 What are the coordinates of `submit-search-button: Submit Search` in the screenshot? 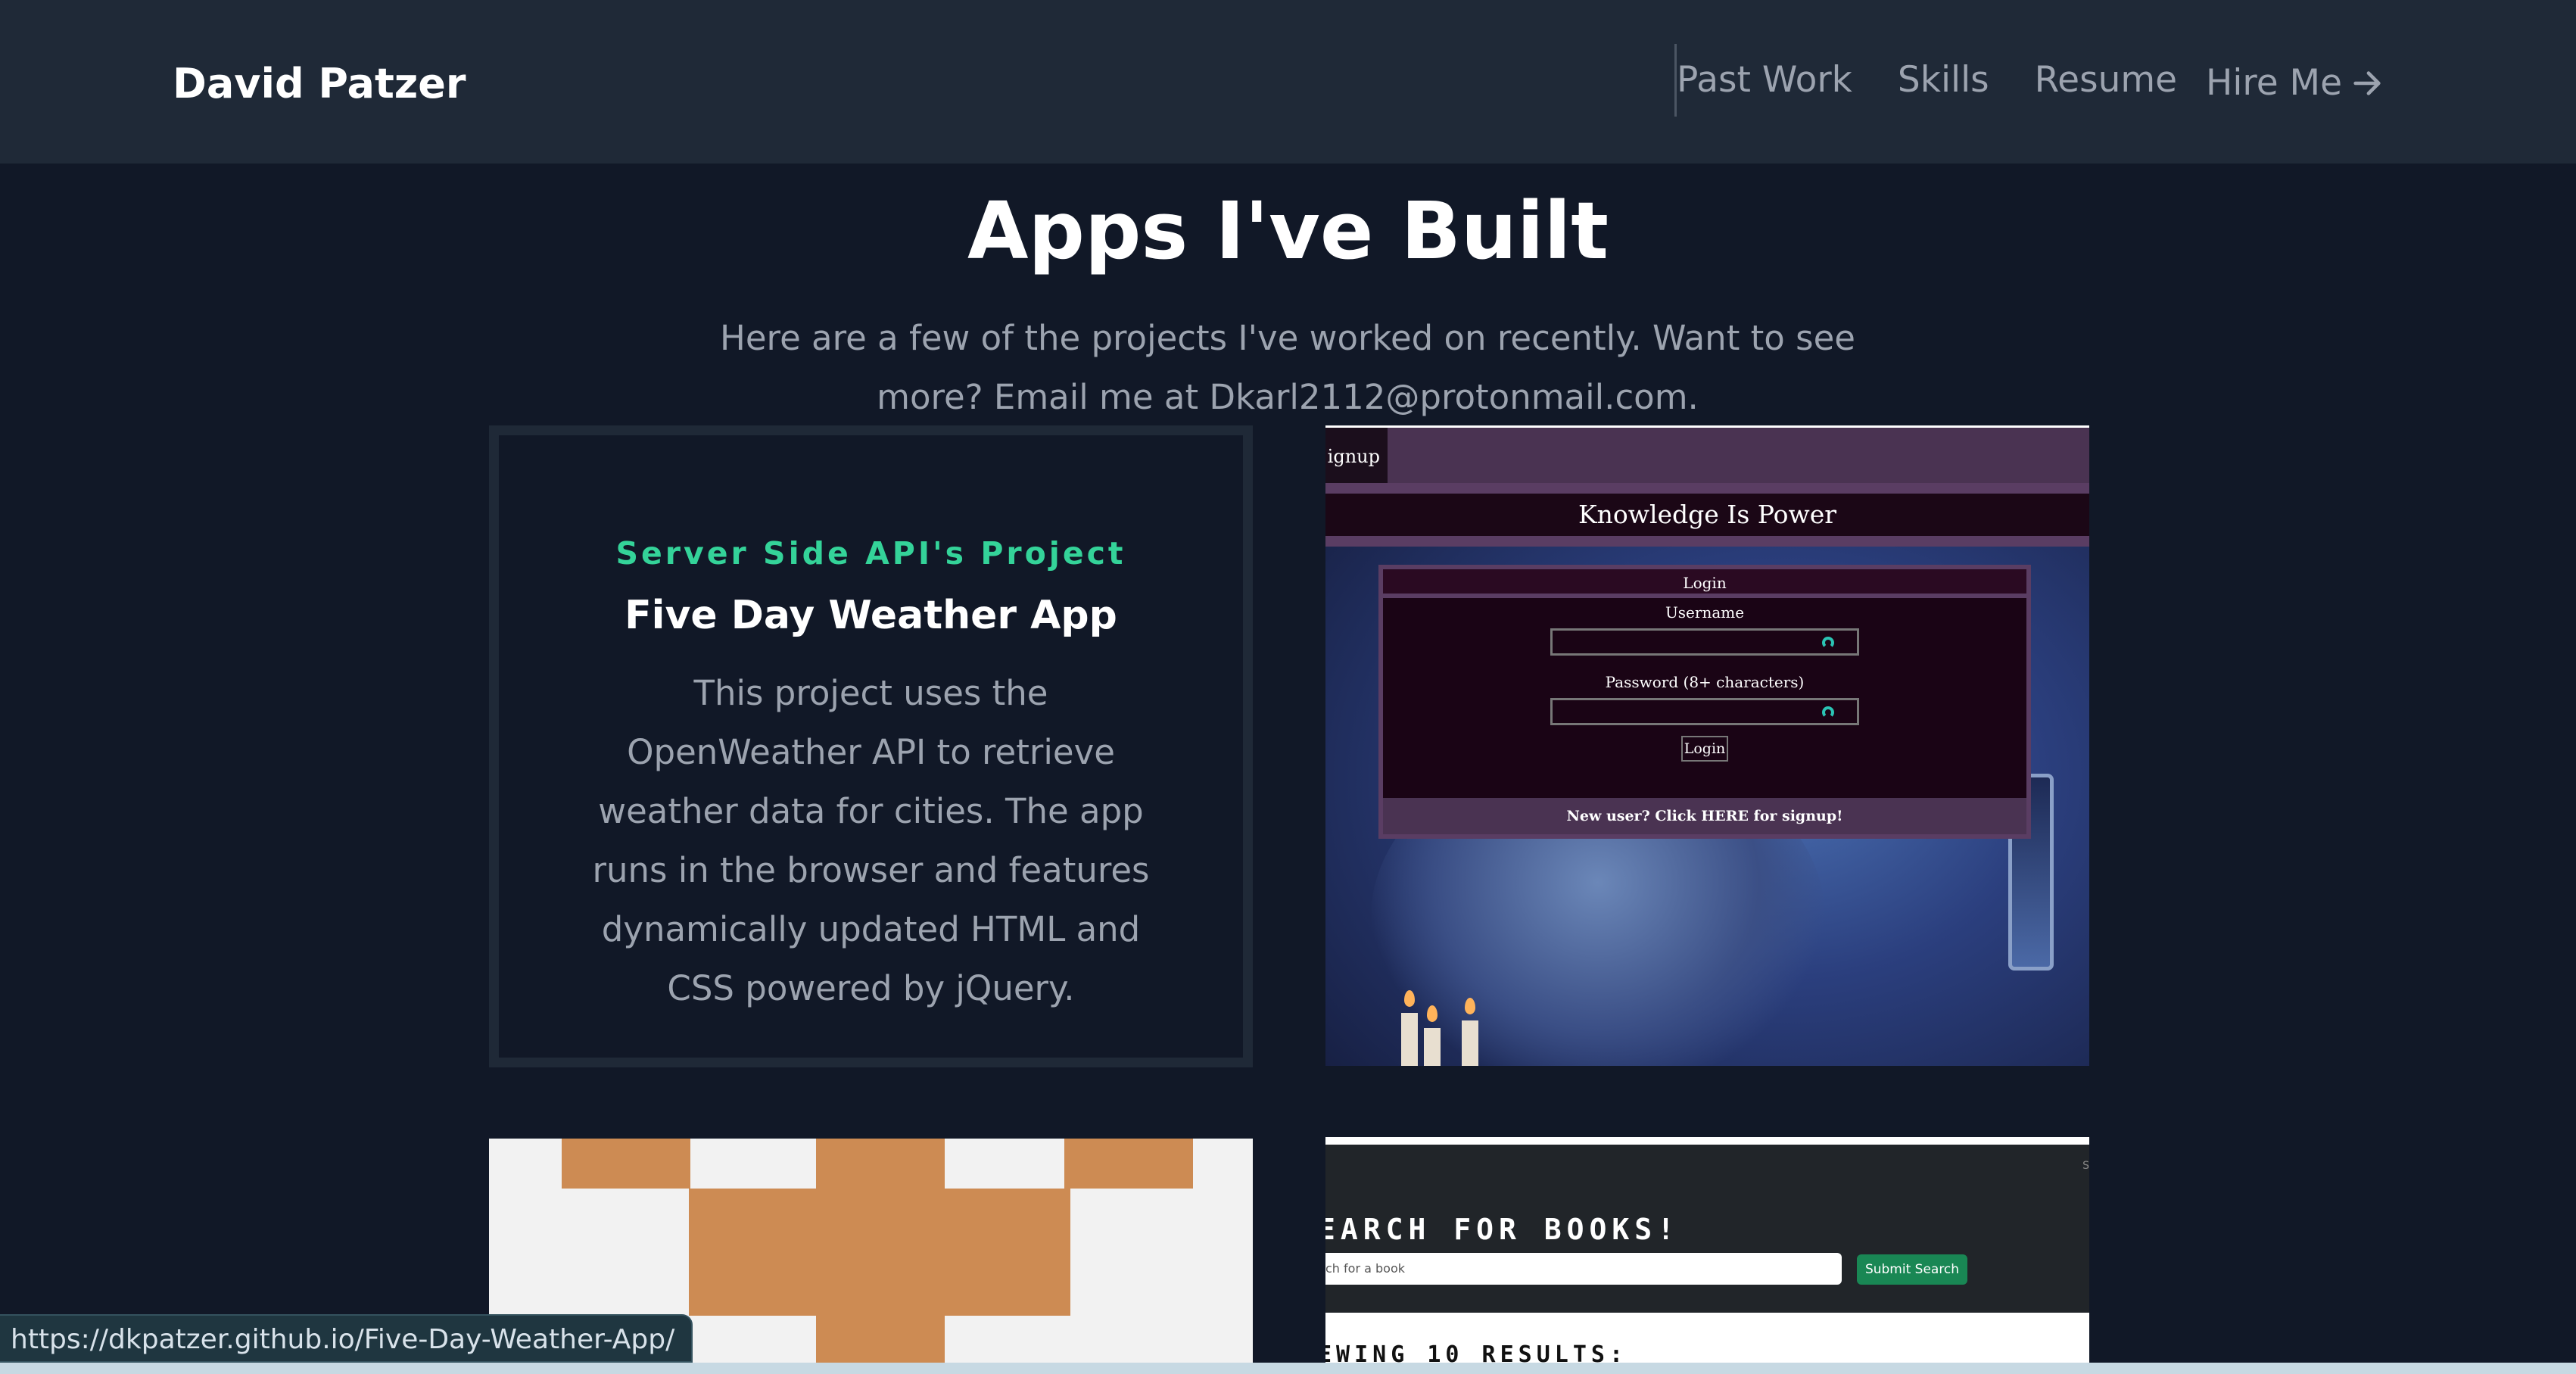 It's located at (1912, 1269).